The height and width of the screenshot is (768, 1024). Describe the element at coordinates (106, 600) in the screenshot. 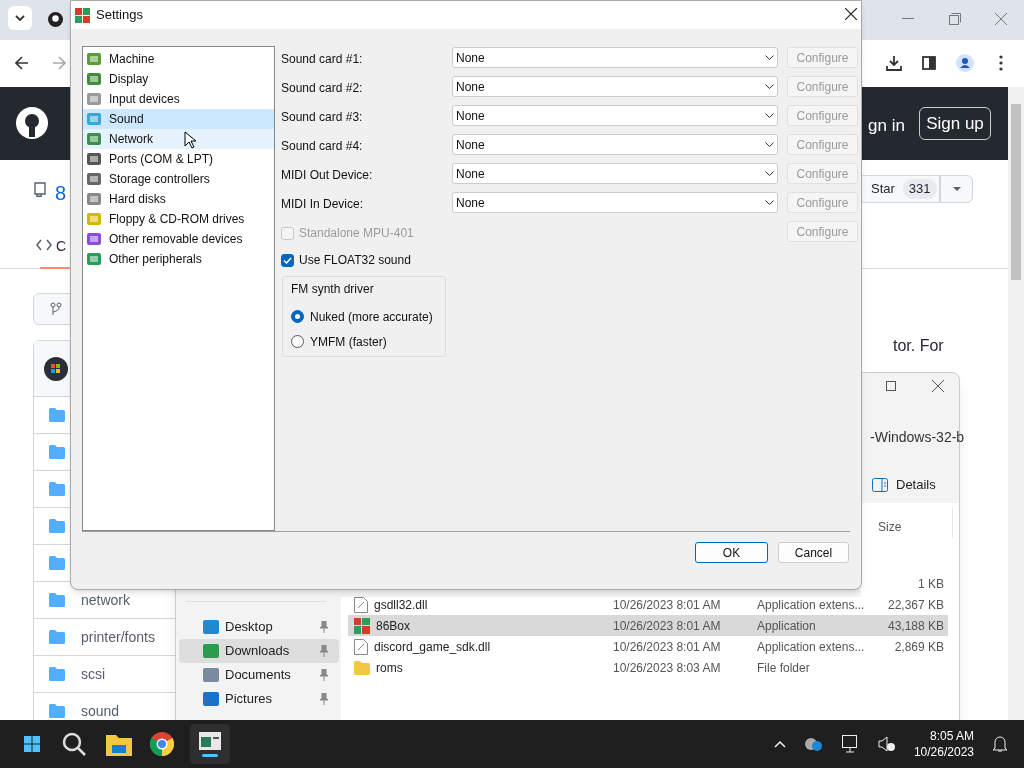

I see `folder-name-link: network` at that location.